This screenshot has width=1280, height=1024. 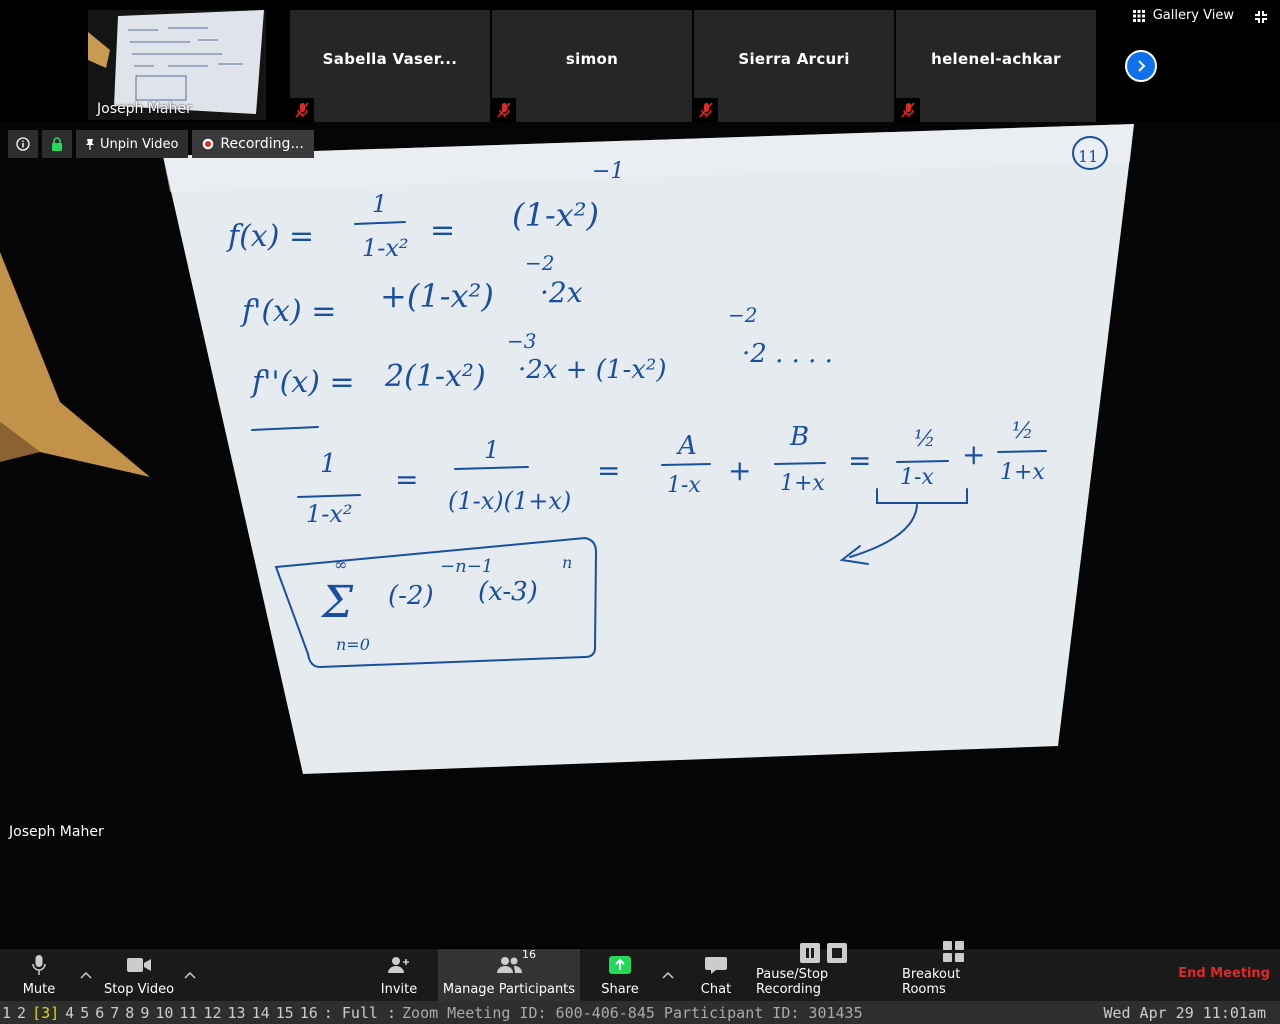 What do you see at coordinates (620, 975) in the screenshot?
I see `share-button: Share` at bounding box center [620, 975].